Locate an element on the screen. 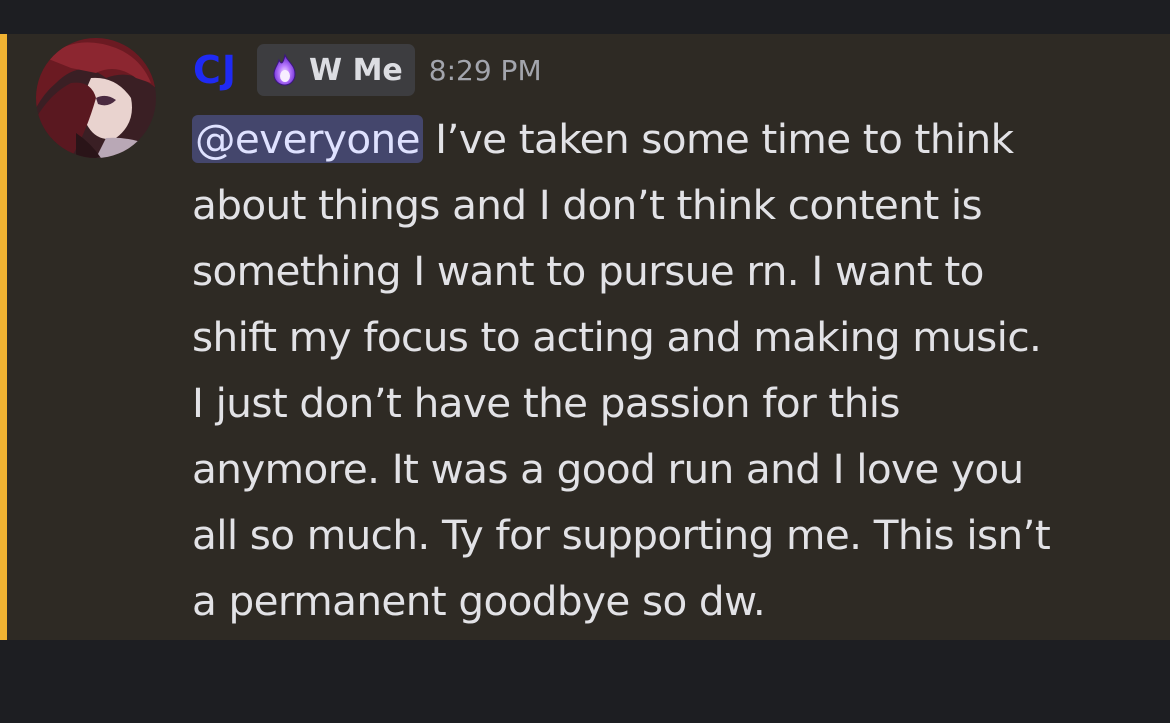  message-line: something I want to pursue rn. I want to is located at coordinates (588, 271).